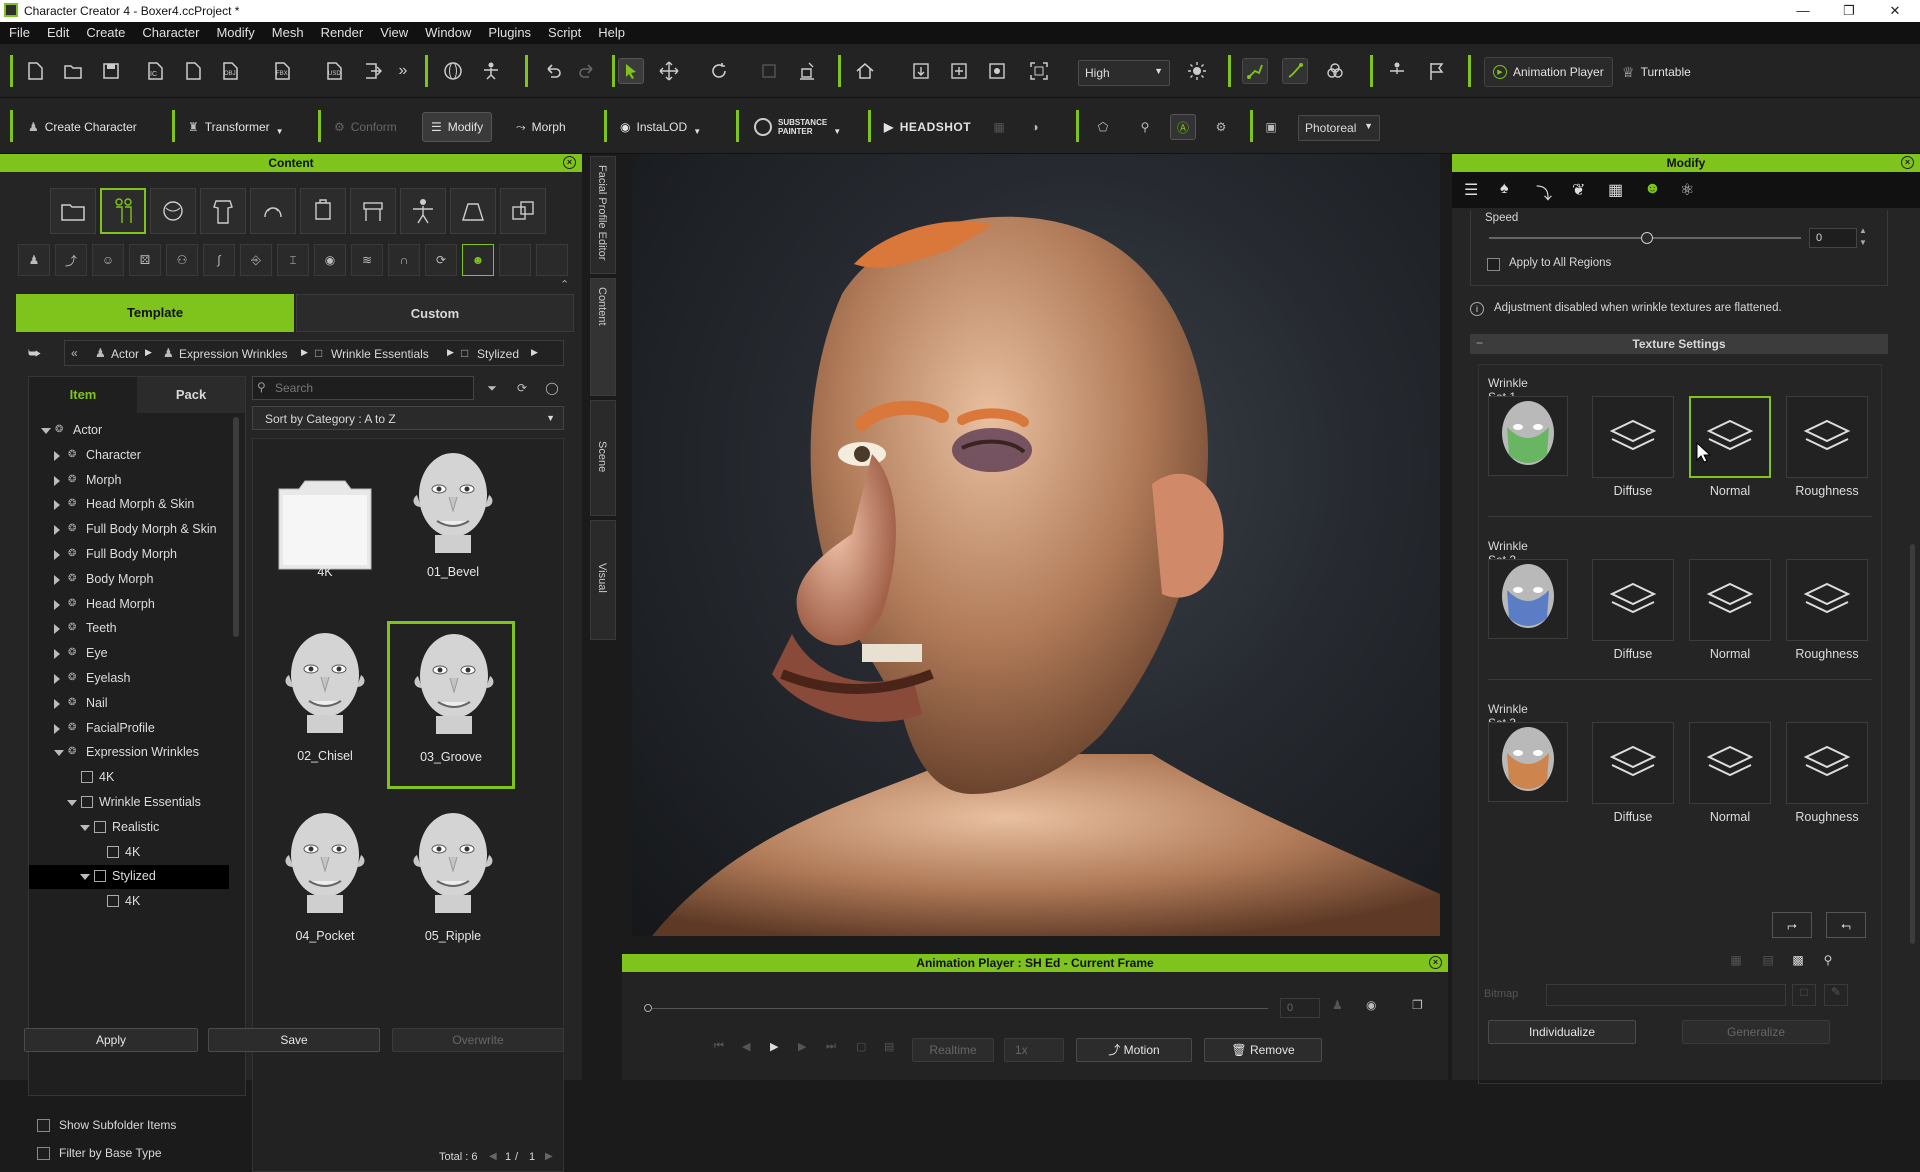 This screenshot has height=1172, width=1920. Describe the element at coordinates (1548, 72) in the screenshot. I see `animation-player-button: ▶ Animation Player` at that location.